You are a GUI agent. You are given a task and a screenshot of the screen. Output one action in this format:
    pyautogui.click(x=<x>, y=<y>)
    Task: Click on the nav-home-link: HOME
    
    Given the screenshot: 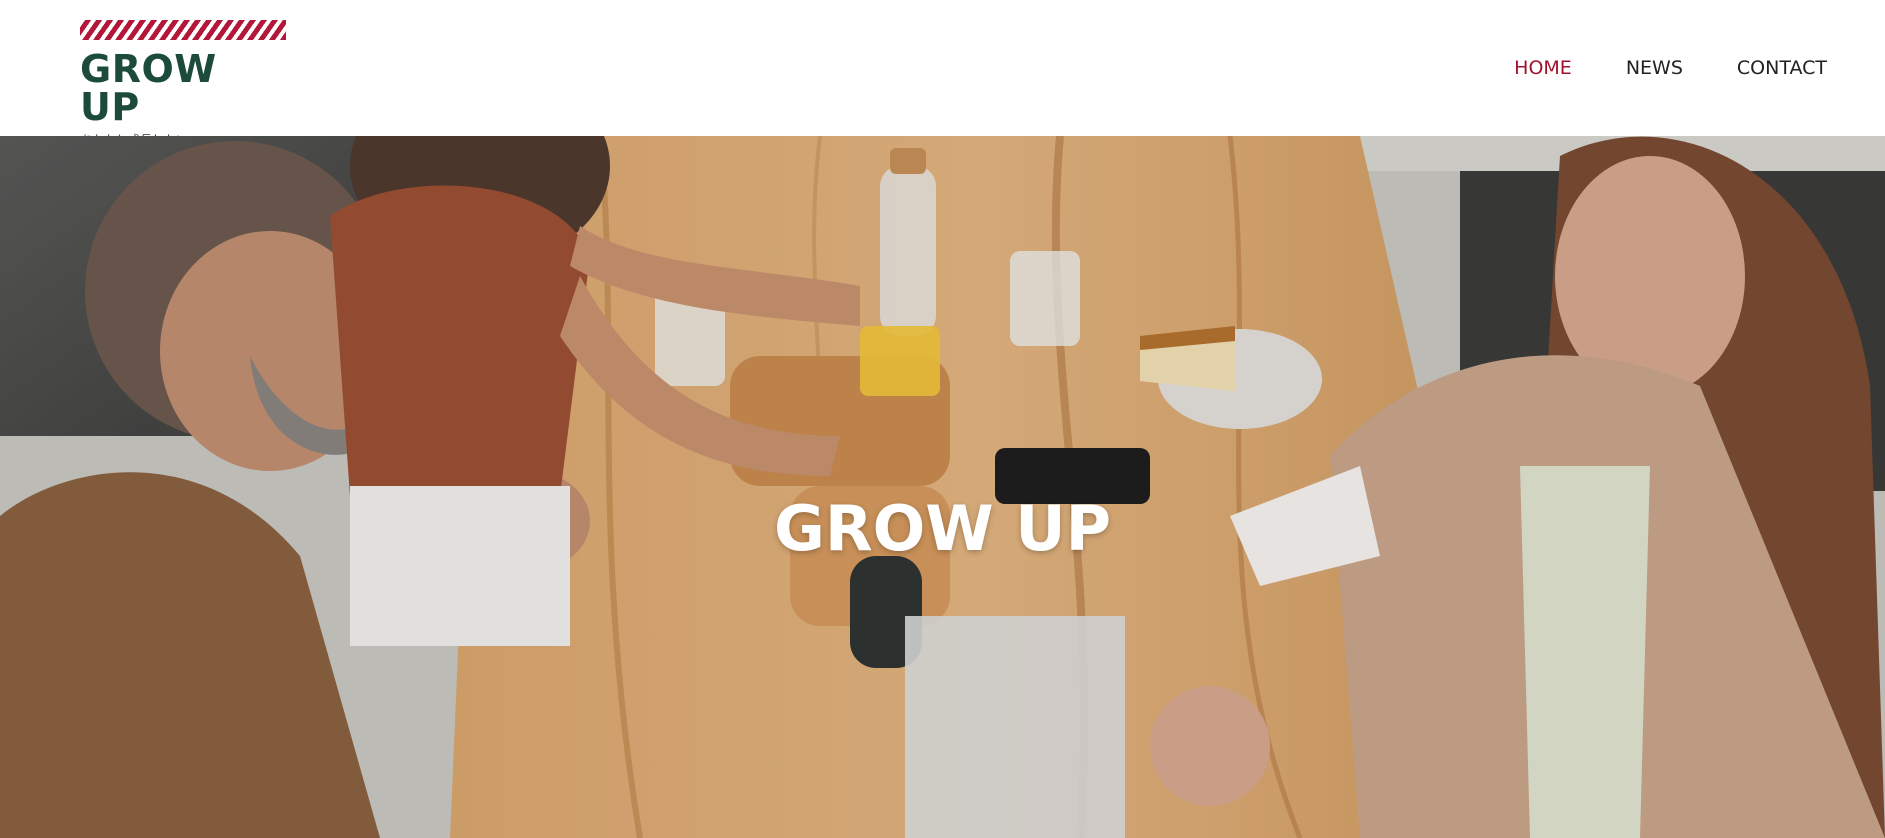 What is the action you would take?
    pyautogui.click(x=1543, y=68)
    